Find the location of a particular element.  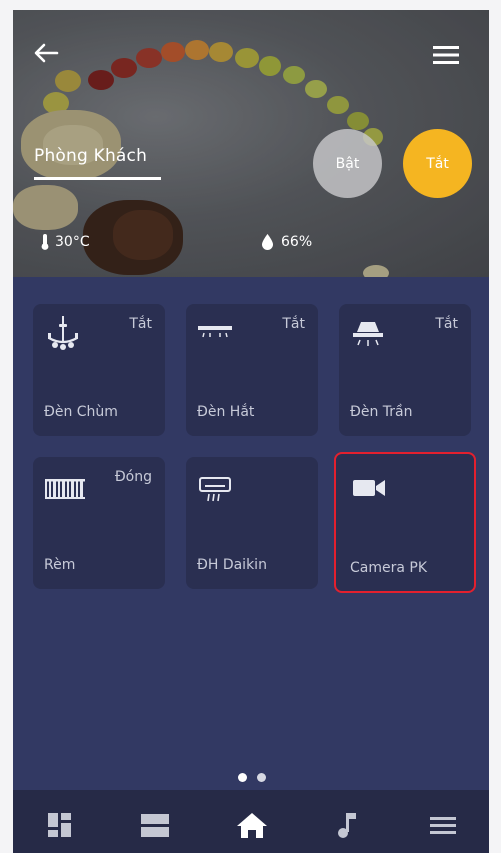

thermometer-icon is located at coordinates (45, 242).